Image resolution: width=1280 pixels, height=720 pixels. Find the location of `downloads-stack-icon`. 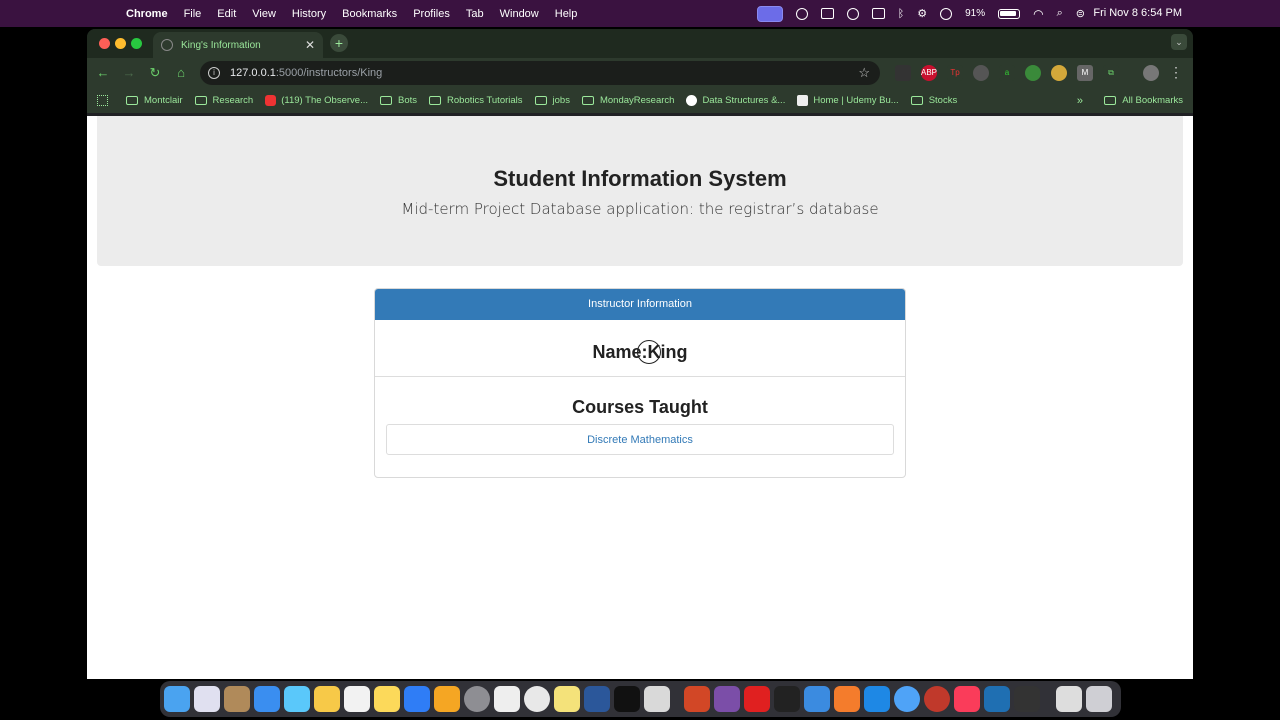

downloads-stack-icon is located at coordinates (1069, 699).